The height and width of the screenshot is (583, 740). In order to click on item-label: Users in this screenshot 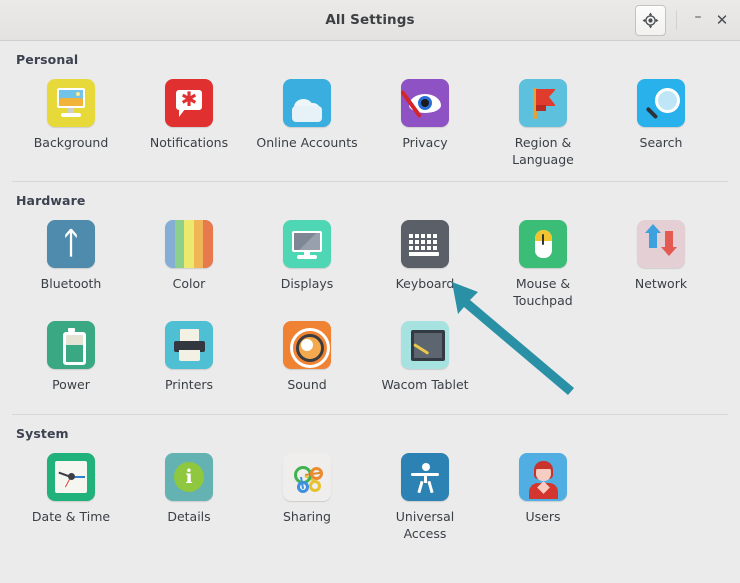, I will do `click(543, 516)`.